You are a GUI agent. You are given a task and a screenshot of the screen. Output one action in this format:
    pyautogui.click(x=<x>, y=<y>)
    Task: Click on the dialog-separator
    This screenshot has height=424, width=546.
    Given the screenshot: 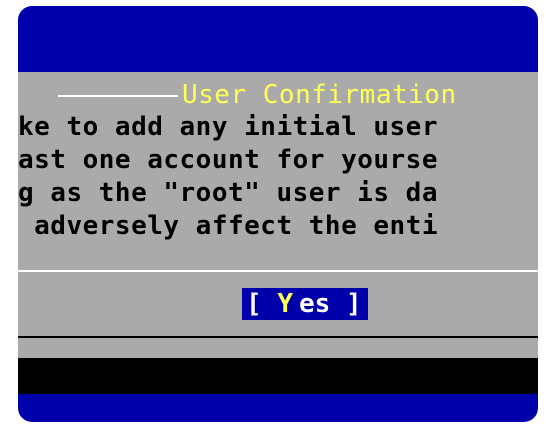 What is the action you would take?
    pyautogui.click(x=278, y=271)
    